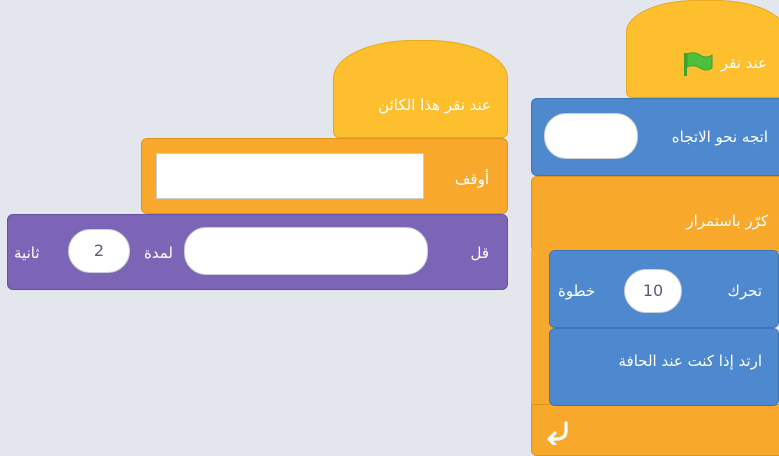 This screenshot has height=456, width=779. Describe the element at coordinates (690, 361) in the screenshot. I see `bounce-label: ارتد إذا كنت عند الحافة` at that location.